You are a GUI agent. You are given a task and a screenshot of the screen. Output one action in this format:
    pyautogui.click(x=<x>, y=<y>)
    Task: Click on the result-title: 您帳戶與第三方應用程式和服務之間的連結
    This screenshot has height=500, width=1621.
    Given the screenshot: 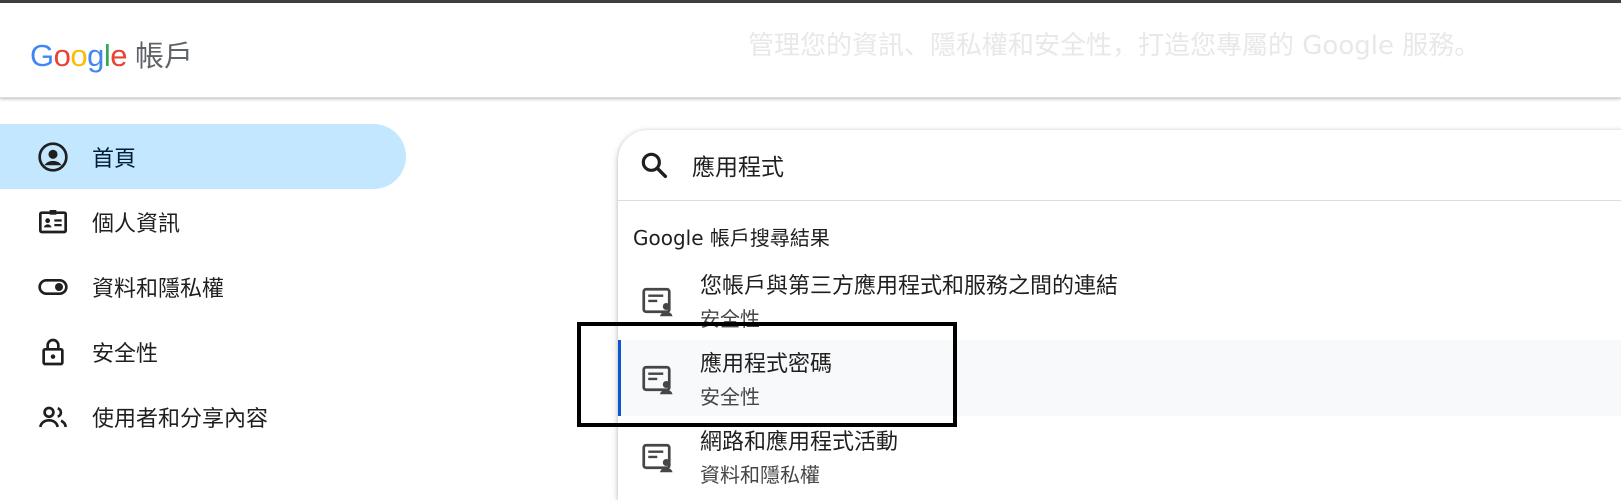 What is the action you would take?
    pyautogui.click(x=909, y=286)
    